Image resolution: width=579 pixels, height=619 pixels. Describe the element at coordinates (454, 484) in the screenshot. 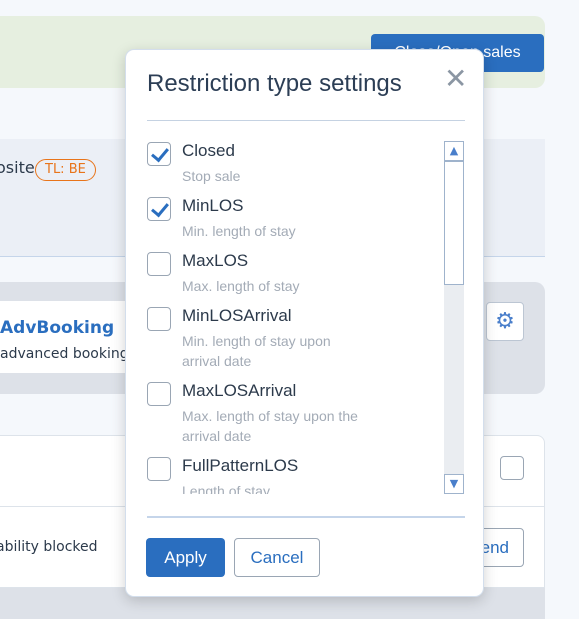

I see `scroll-down-icon: ▼` at that location.